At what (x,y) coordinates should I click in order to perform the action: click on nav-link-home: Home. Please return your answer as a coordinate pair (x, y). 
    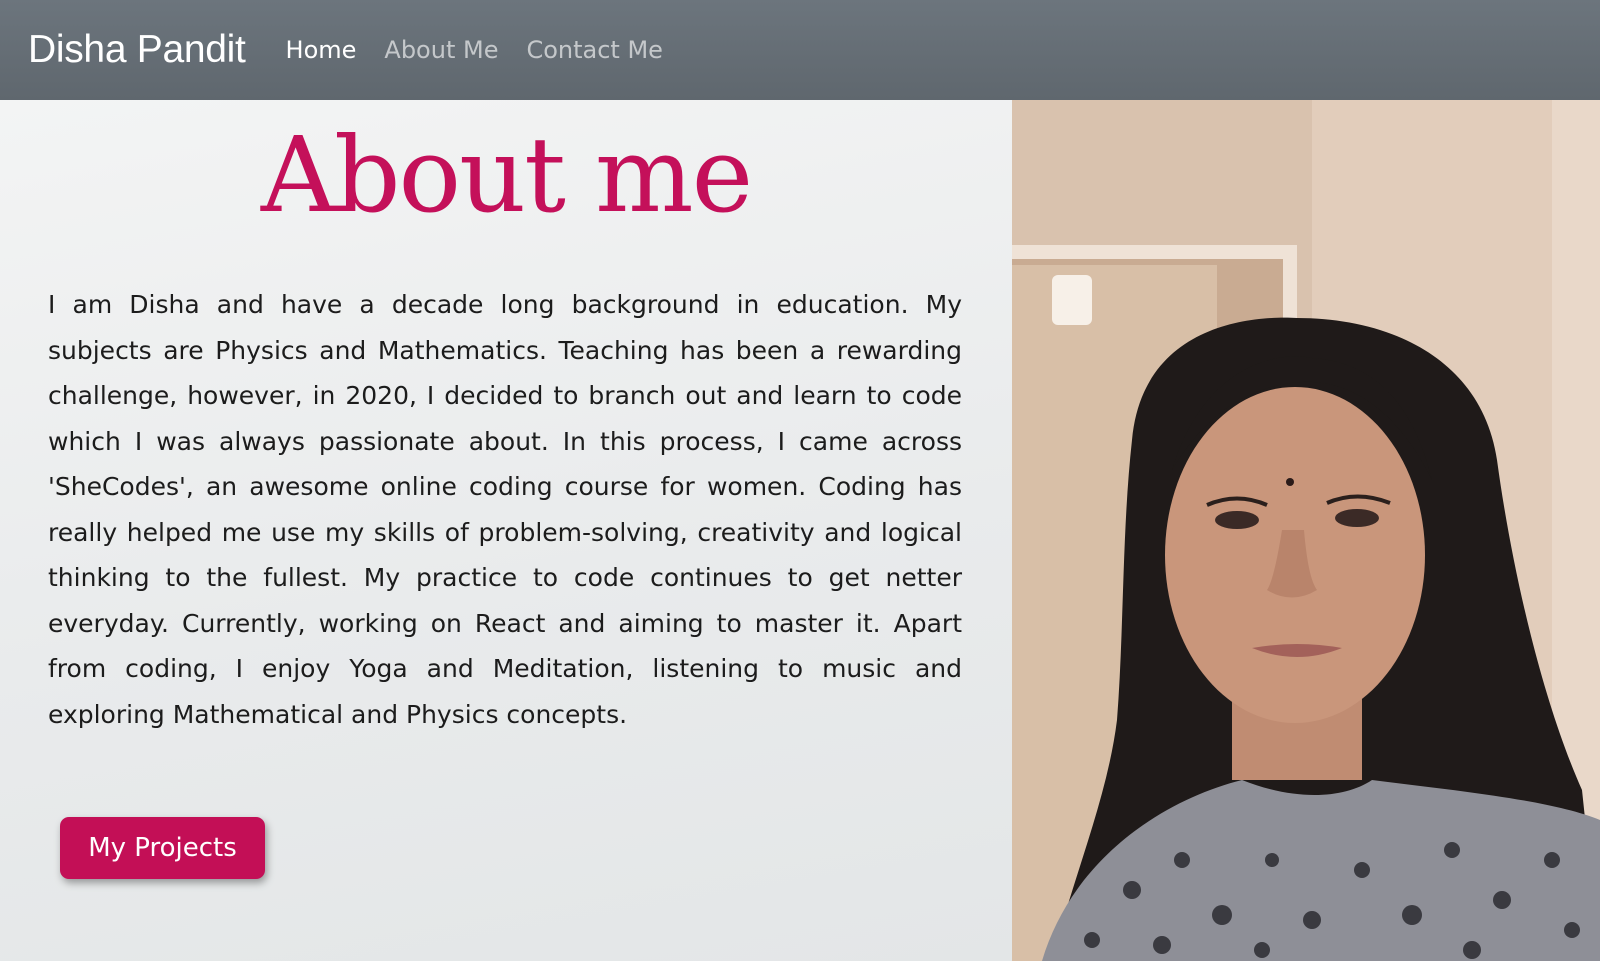
    Looking at the image, I should click on (321, 50).